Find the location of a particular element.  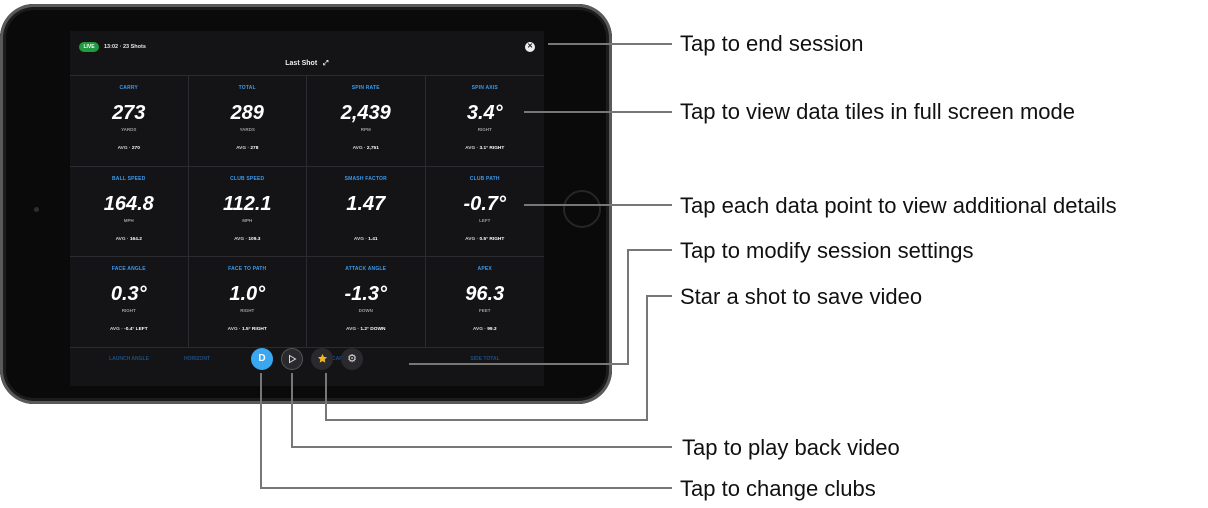

annotation-clubs: Tap to change clubs is located at coordinates (778, 488).